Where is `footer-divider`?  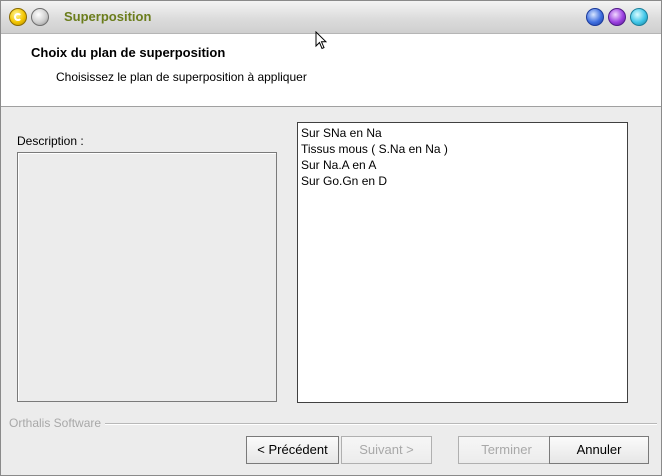
footer-divider is located at coordinates (333, 424).